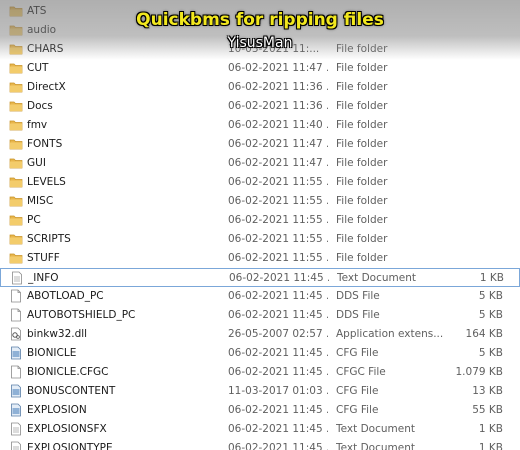  I want to click on file-name: EXPLOSIONTYPE, so click(70, 446).